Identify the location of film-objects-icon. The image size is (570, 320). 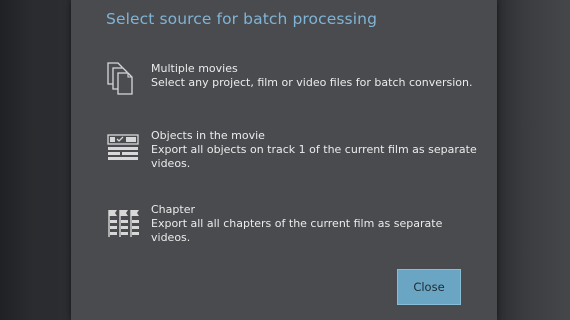
(124, 147).